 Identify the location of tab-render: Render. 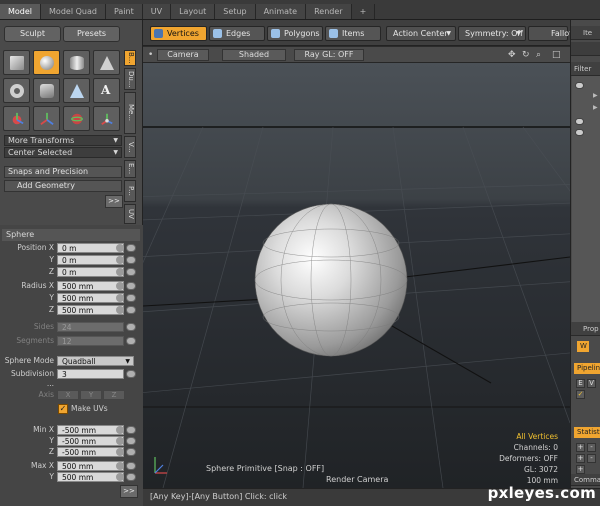
(329, 11).